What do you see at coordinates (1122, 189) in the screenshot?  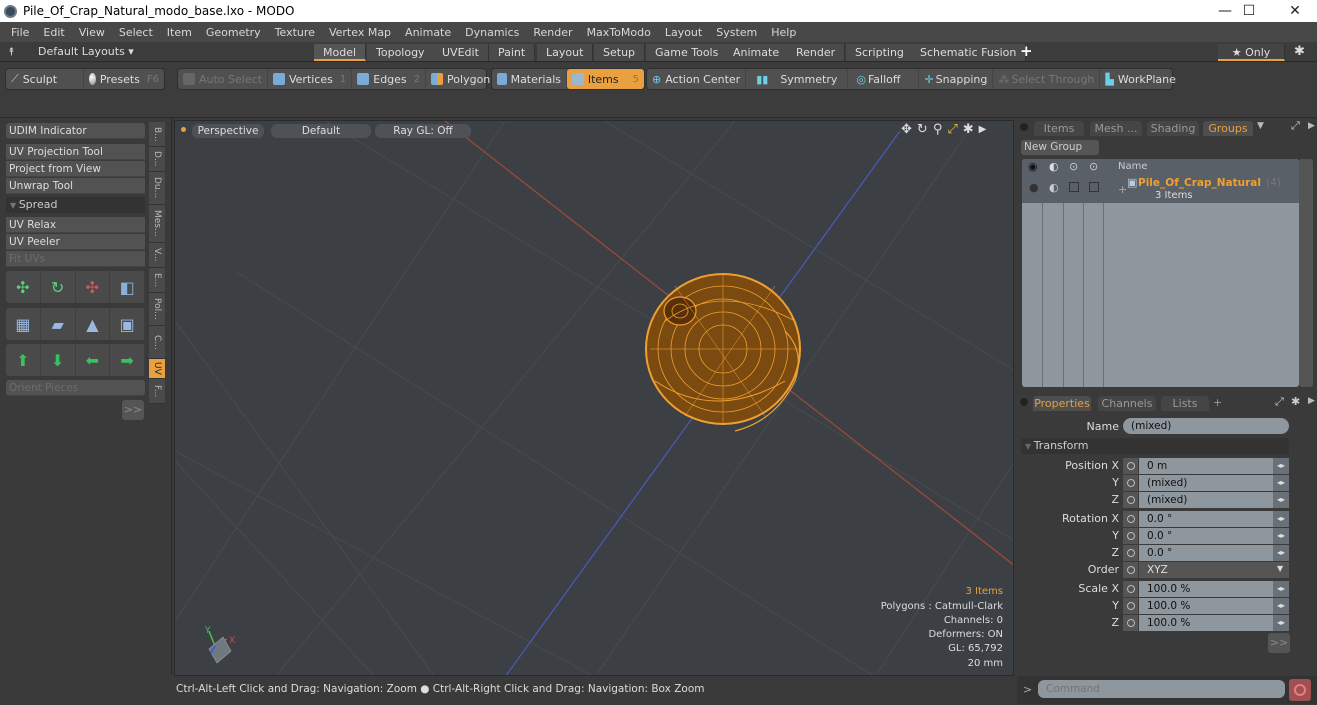 I see `expand-group-icon: +` at bounding box center [1122, 189].